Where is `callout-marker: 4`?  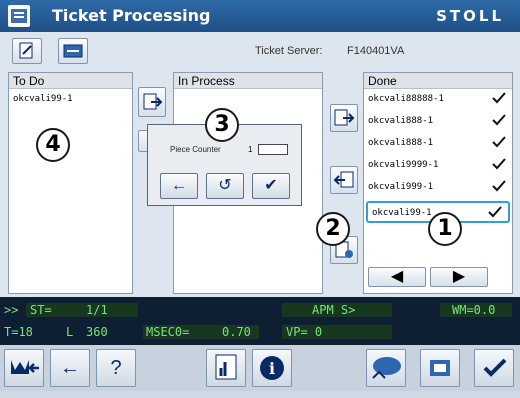 callout-marker: 4 is located at coordinates (53, 145).